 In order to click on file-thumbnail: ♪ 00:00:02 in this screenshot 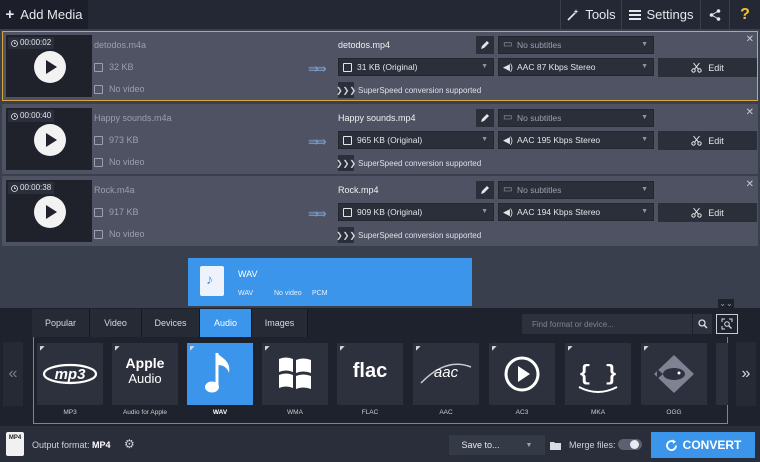, I will do `click(49, 66)`.